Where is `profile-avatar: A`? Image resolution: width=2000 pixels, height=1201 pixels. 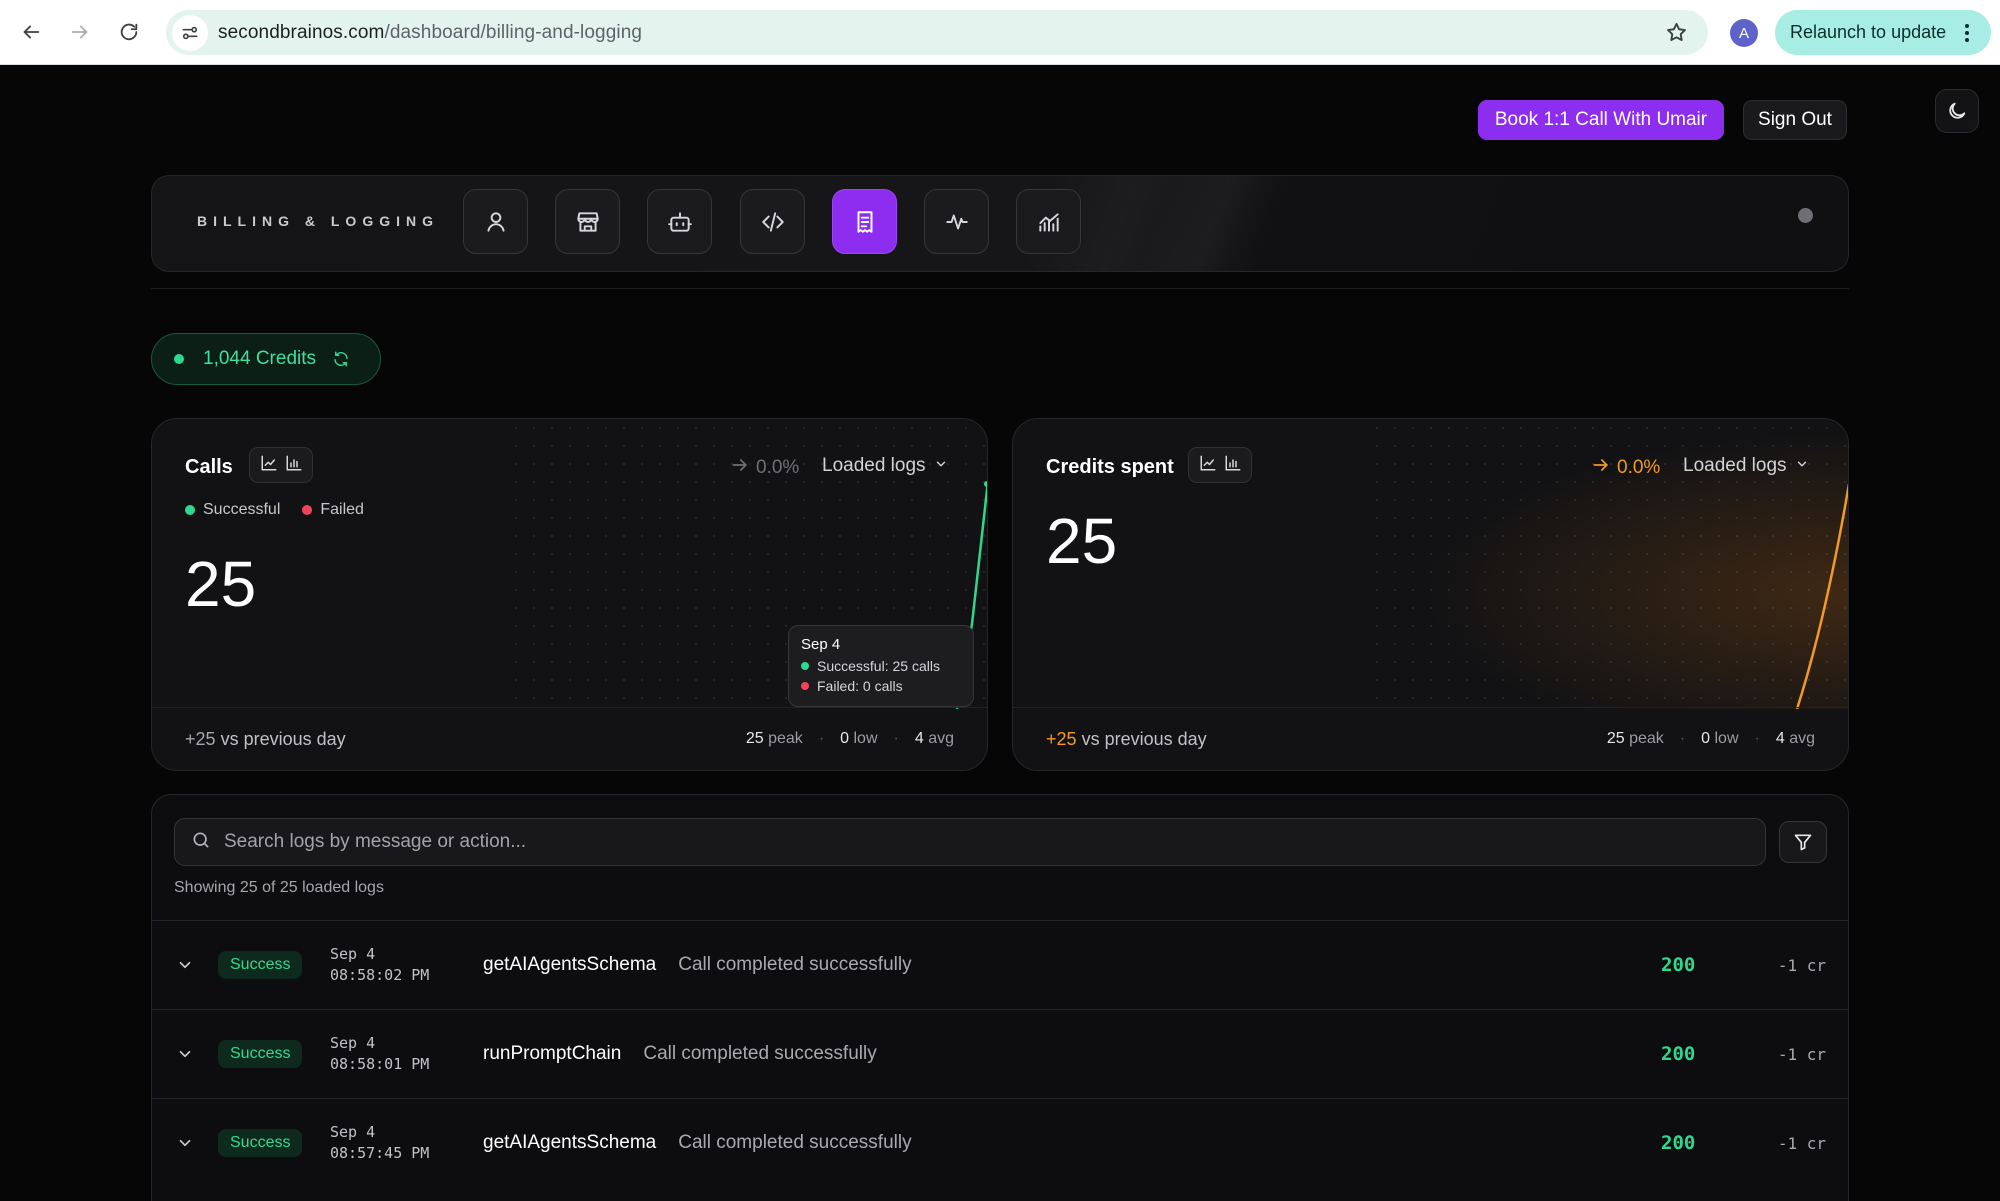
profile-avatar: A is located at coordinates (1744, 33).